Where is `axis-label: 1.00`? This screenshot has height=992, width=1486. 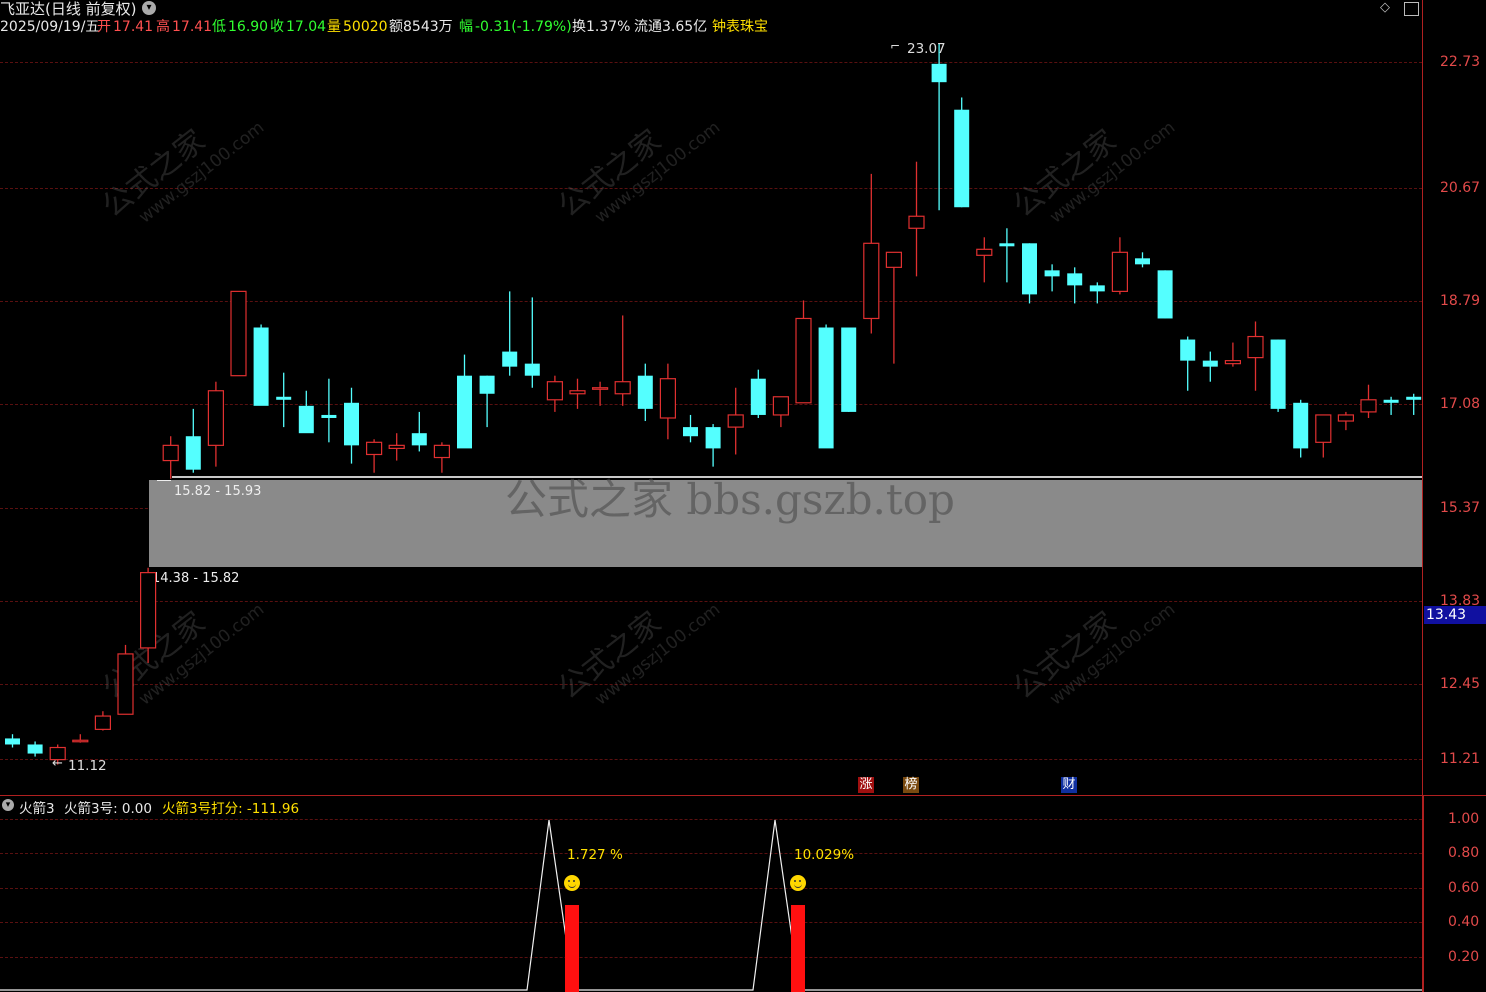
axis-label: 1.00 is located at coordinates (1464, 819).